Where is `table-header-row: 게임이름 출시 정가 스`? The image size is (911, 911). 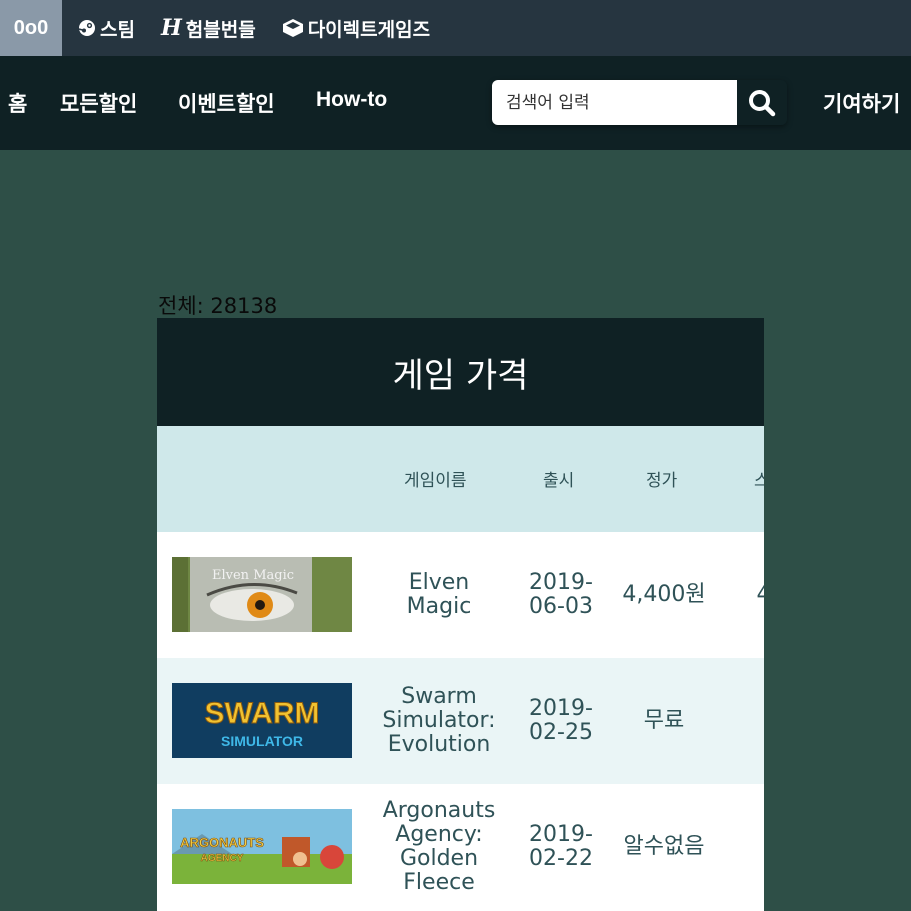
table-header-row: 게임이름 출시 정가 스 is located at coordinates (460, 479).